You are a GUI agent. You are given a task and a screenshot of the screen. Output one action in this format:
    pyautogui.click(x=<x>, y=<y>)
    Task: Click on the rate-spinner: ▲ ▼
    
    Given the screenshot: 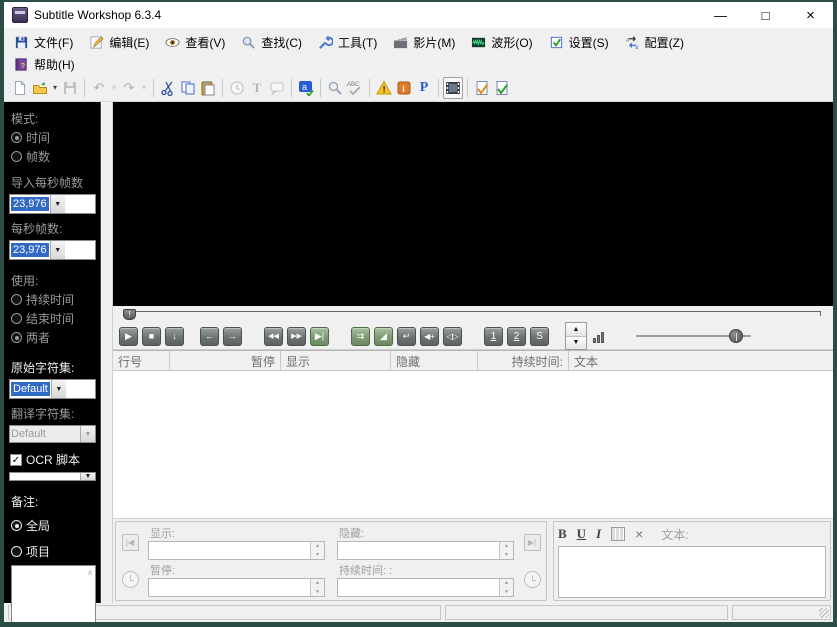 What is the action you would take?
    pyautogui.click(x=576, y=336)
    